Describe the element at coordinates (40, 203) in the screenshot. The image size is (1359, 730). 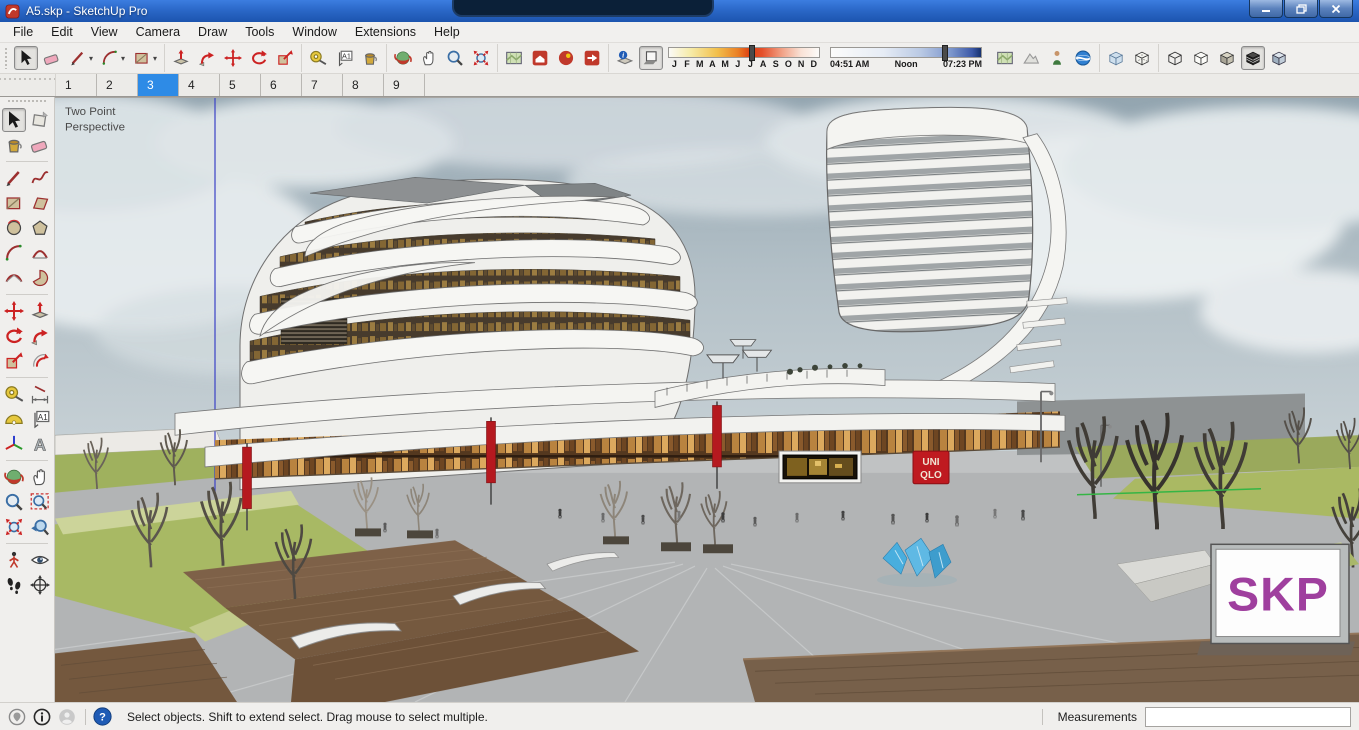
I see `tool-rotated-rectangle` at that location.